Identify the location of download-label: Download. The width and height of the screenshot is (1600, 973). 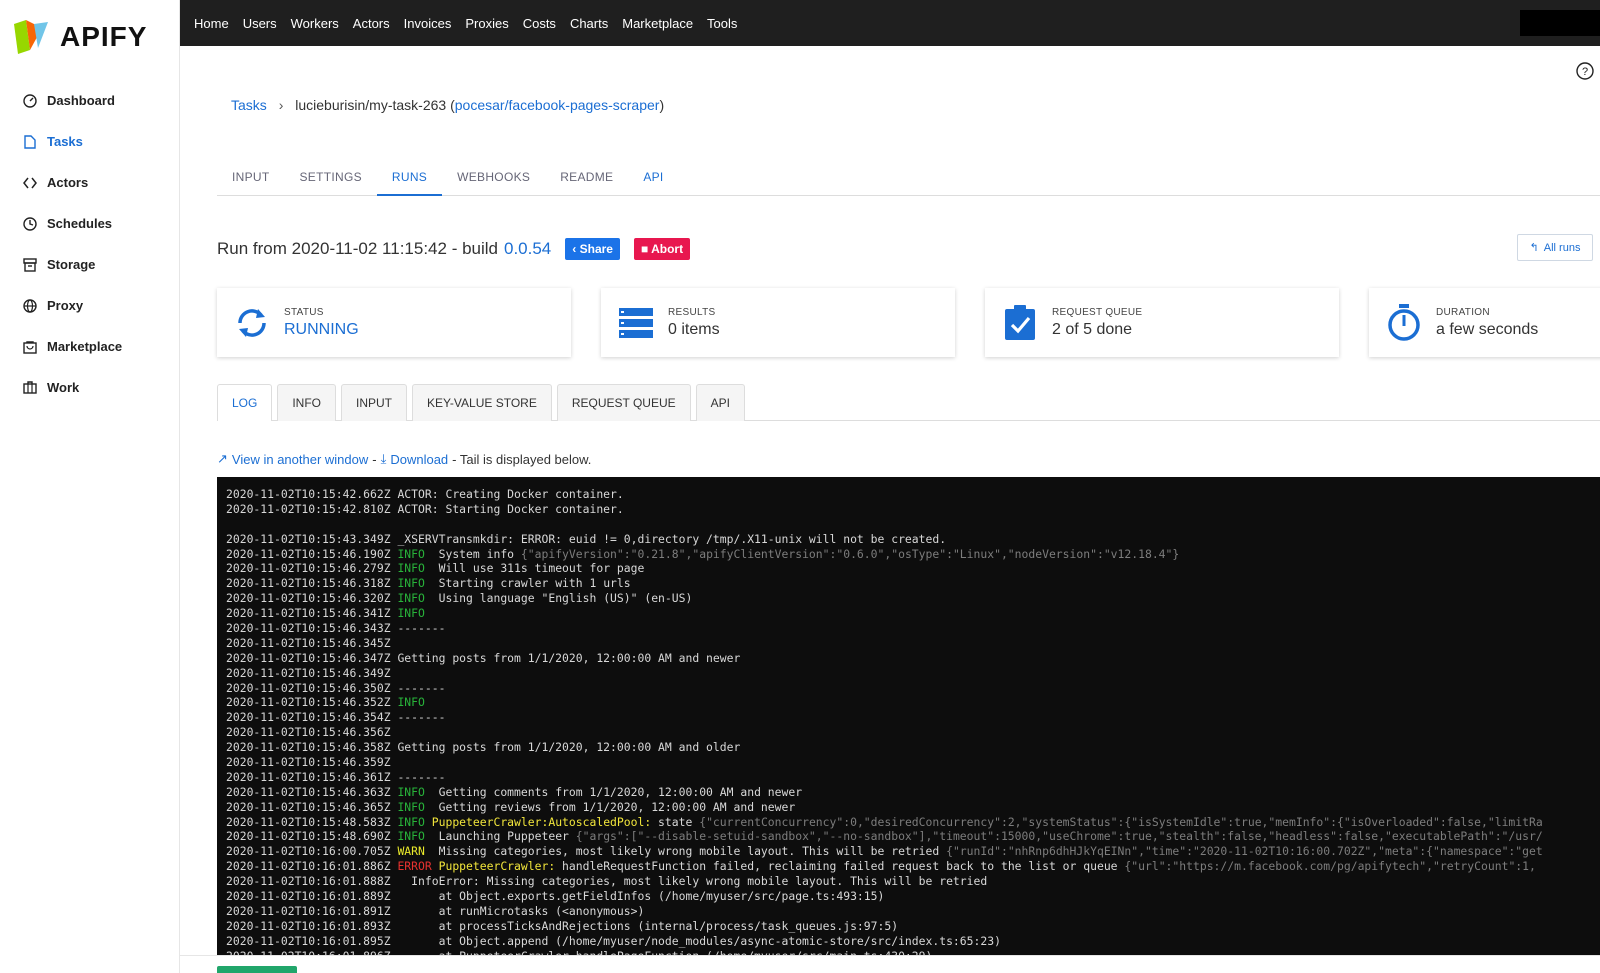
(419, 459).